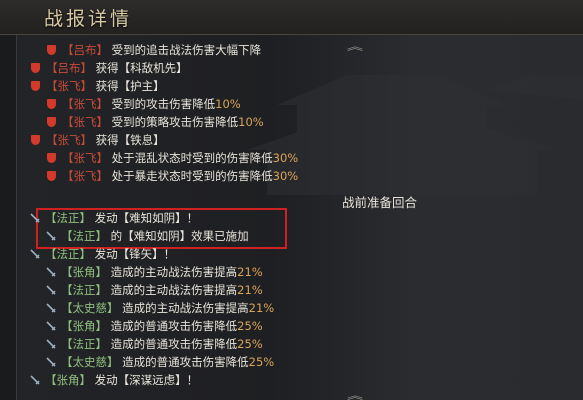 The height and width of the screenshot is (400, 583). I want to click on report-line: 【张角】 发动【深谋远虑】！, so click(113, 380).